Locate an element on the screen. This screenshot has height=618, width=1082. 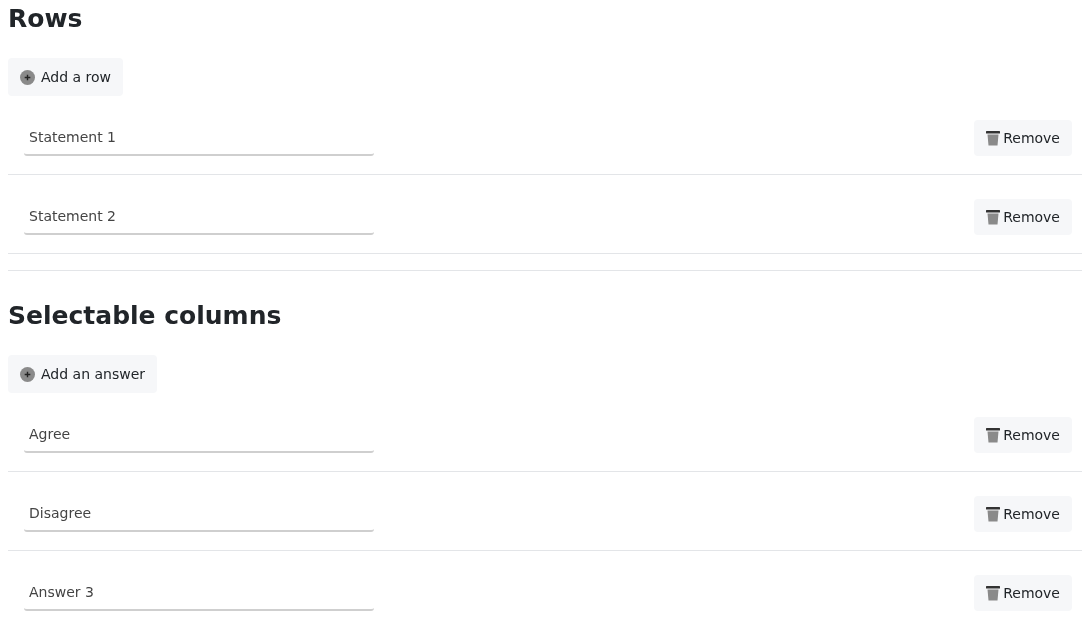
add-button: Add a row is located at coordinates (66, 77).